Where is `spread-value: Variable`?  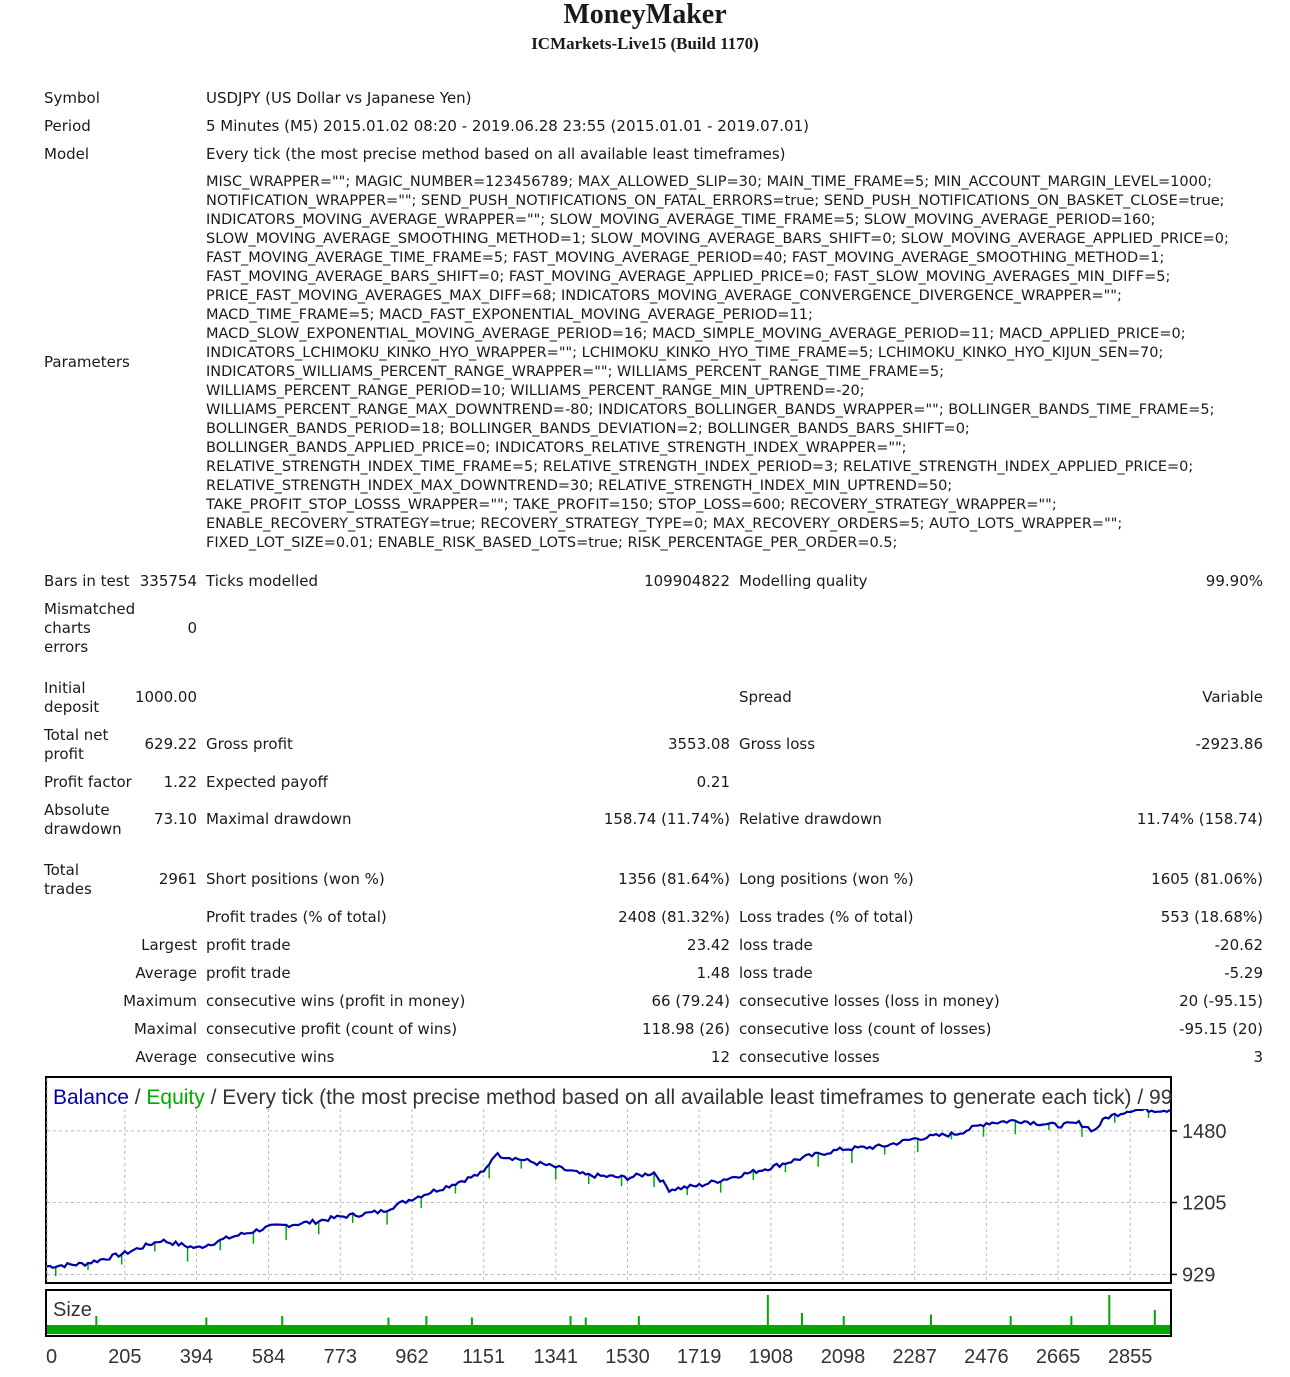 spread-value: Variable is located at coordinates (1232, 697).